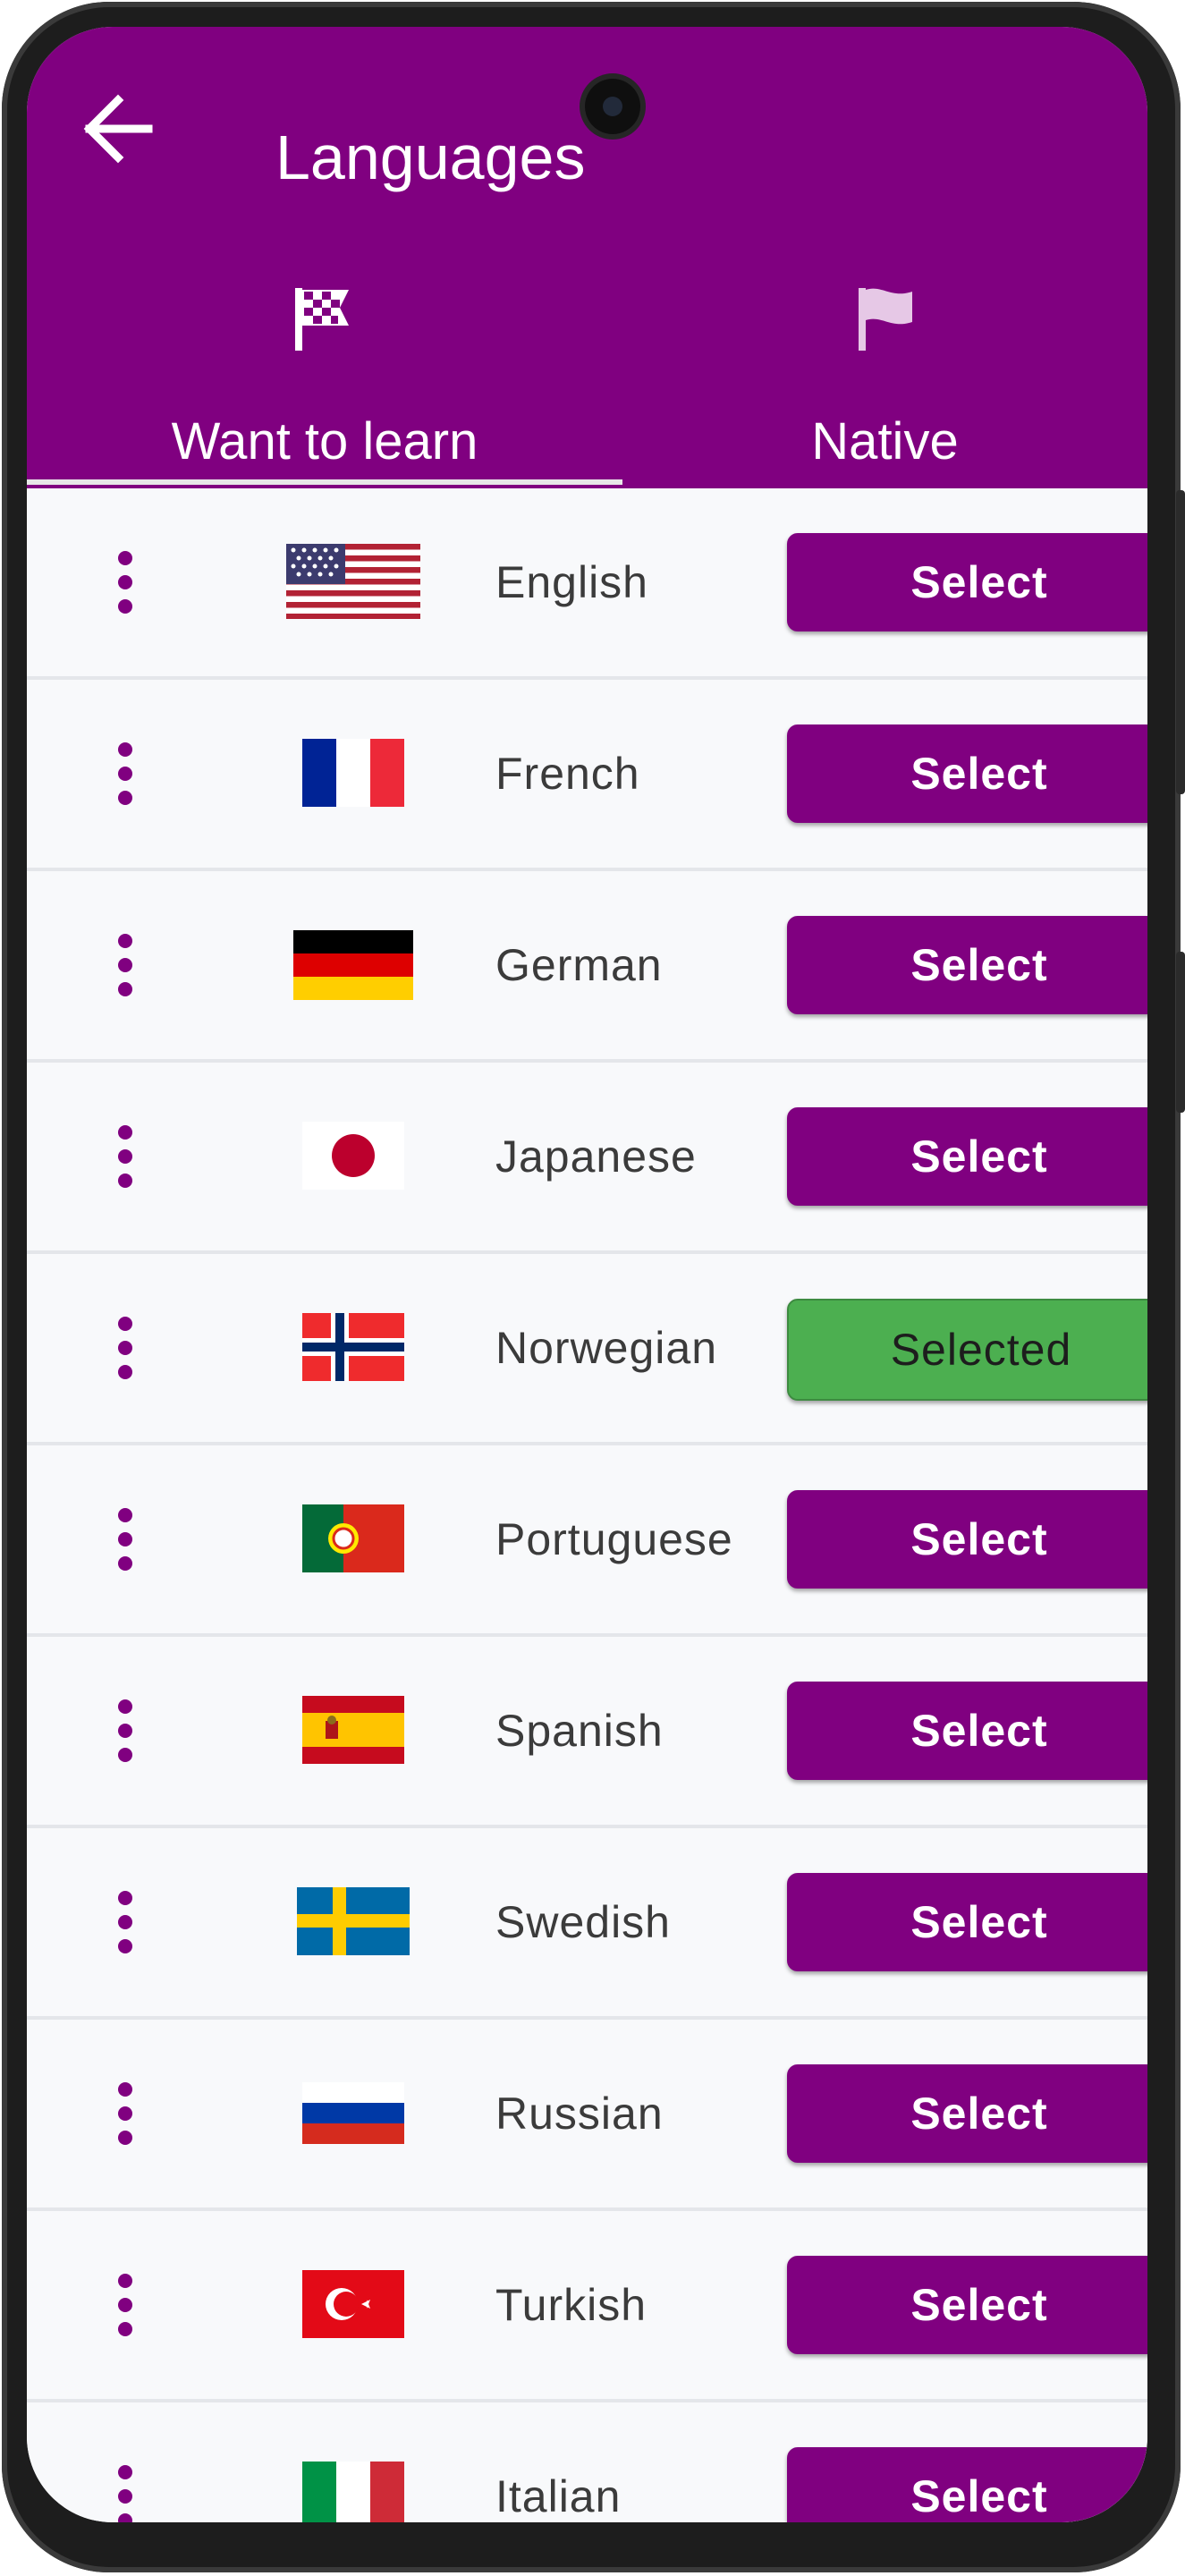 The image size is (1185, 2576). I want to click on selected-button: Selected, so click(967, 1350).